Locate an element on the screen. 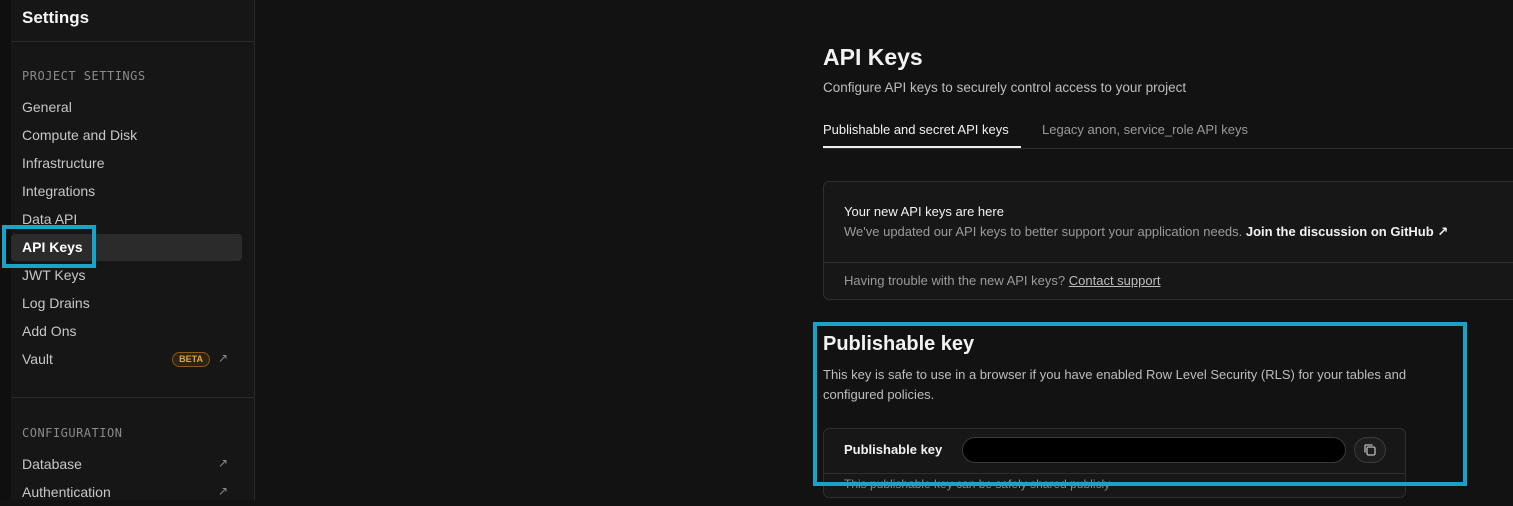  sidebar-item-label: Integrations is located at coordinates (59, 191).